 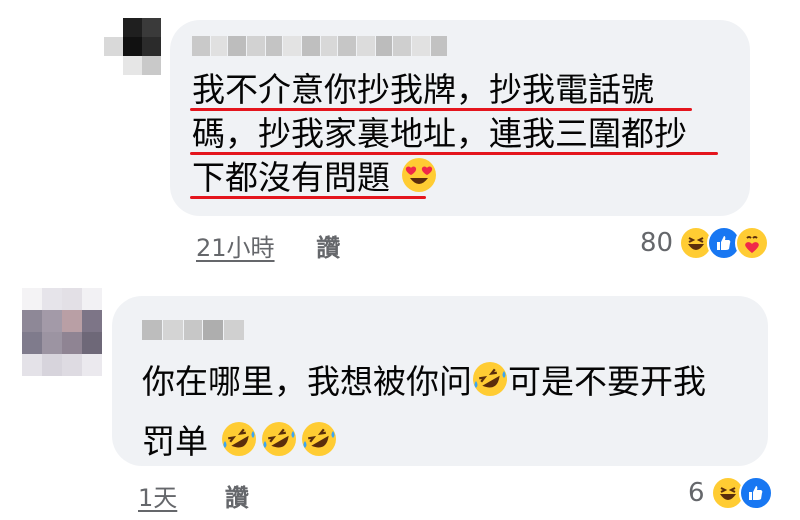 I want to click on comment-line: 下都沒有問題, so click(x=438, y=178).